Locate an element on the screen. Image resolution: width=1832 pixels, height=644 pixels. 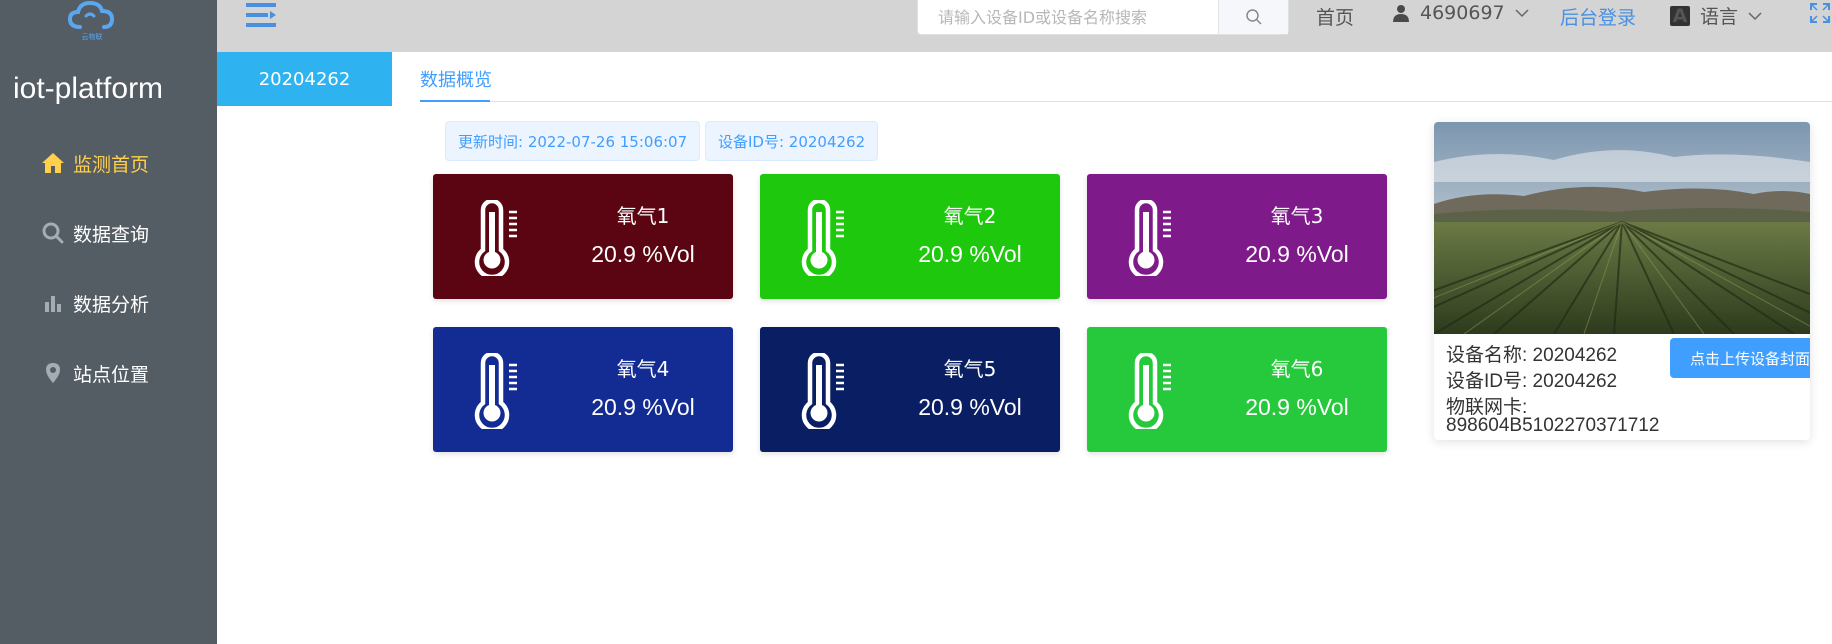
brand-title: iot-platform is located at coordinates (88, 88).